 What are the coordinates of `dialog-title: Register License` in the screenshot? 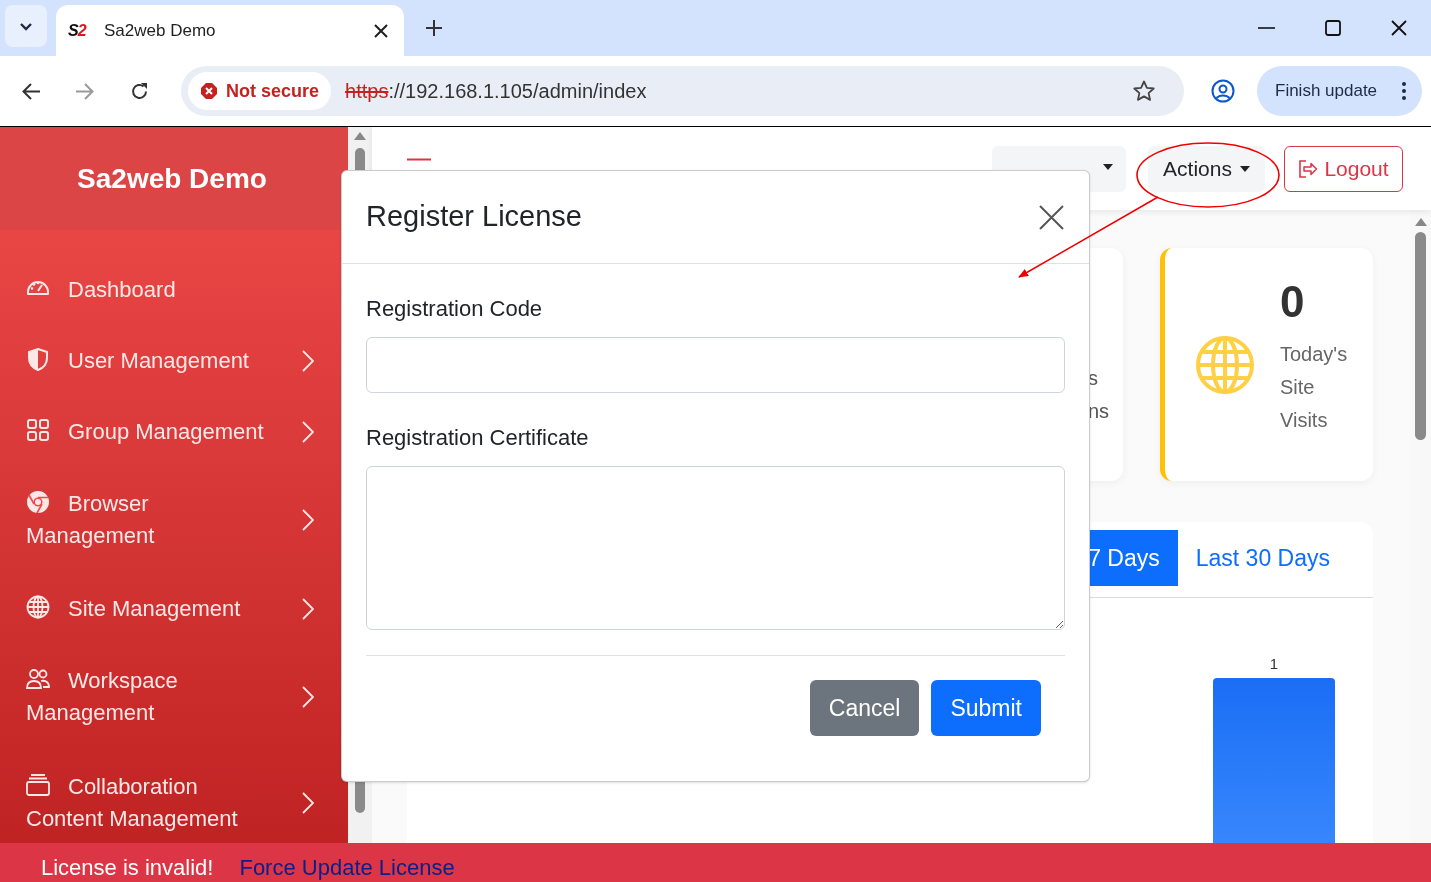 It's located at (474, 217).